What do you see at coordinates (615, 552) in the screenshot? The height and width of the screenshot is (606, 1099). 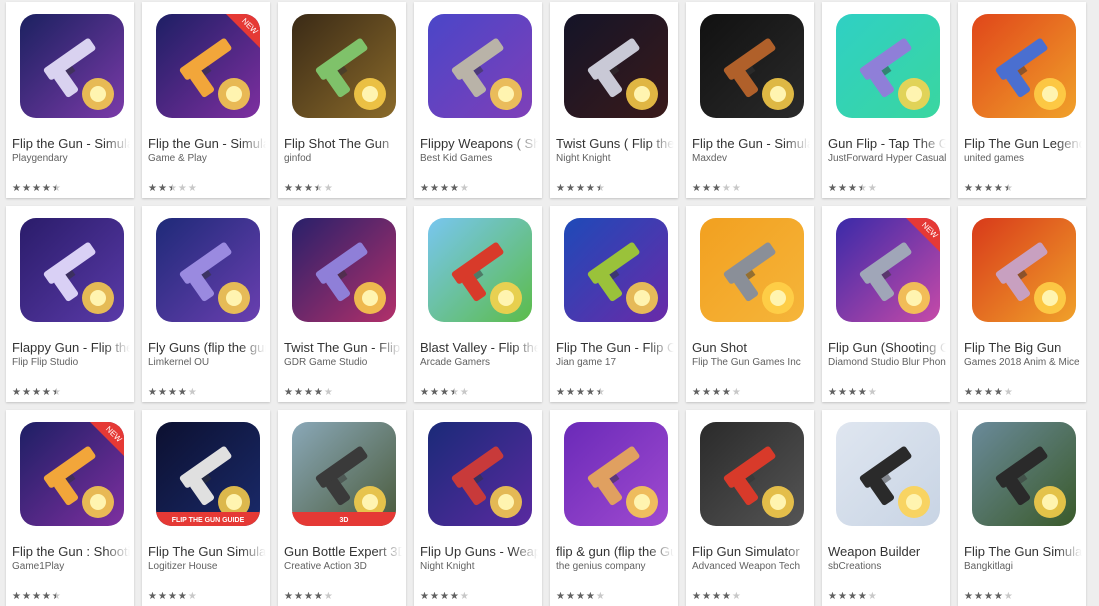 I see `app-title: flip & gun (flip the Gun)` at bounding box center [615, 552].